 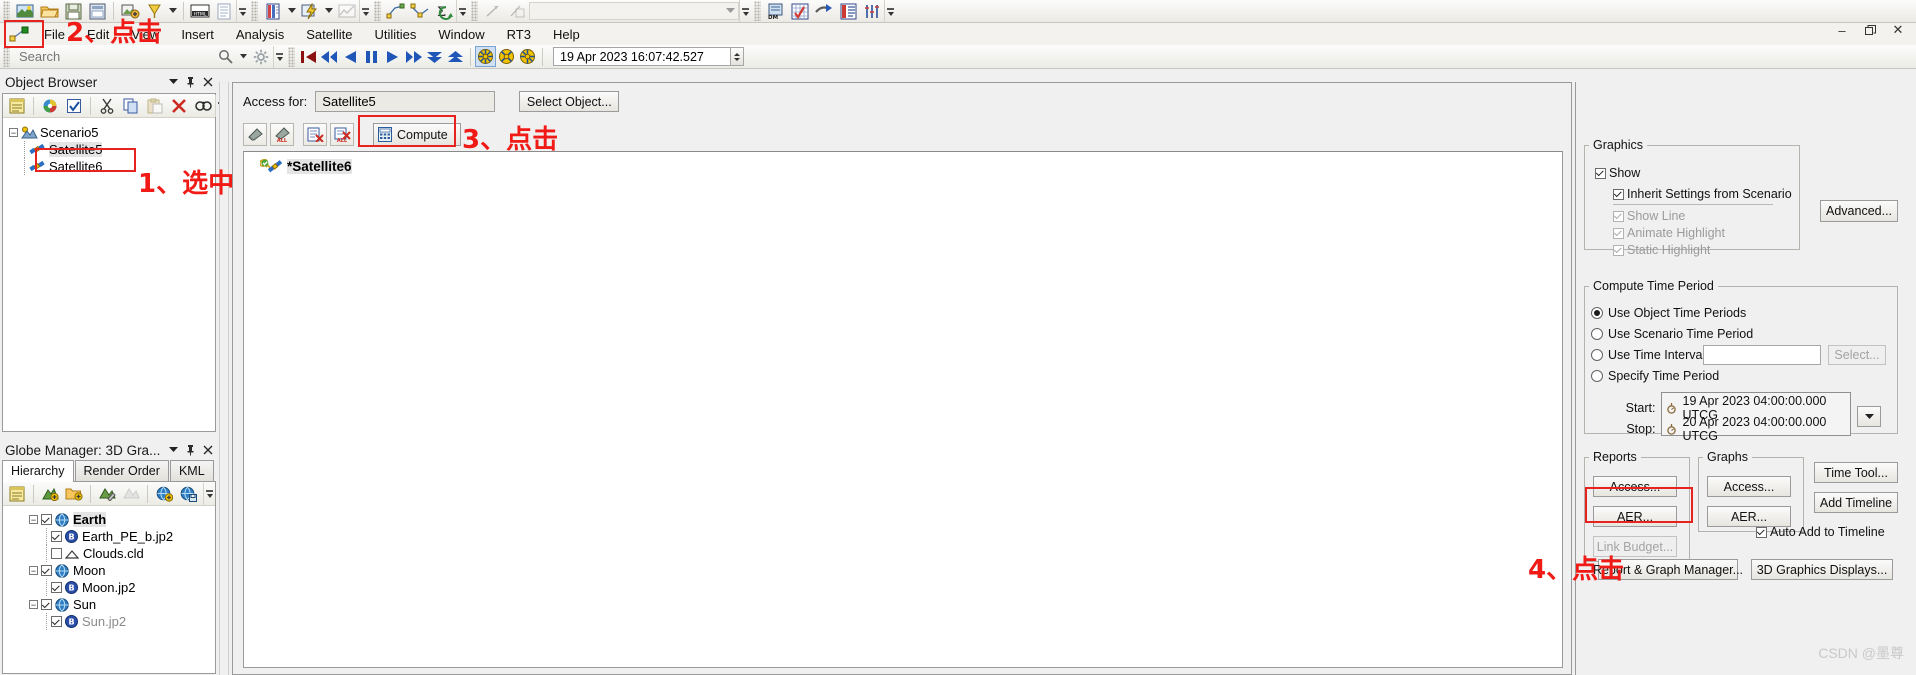 What do you see at coordinates (776, 11) in the screenshot?
I see `dm-tool-icon: DM` at bounding box center [776, 11].